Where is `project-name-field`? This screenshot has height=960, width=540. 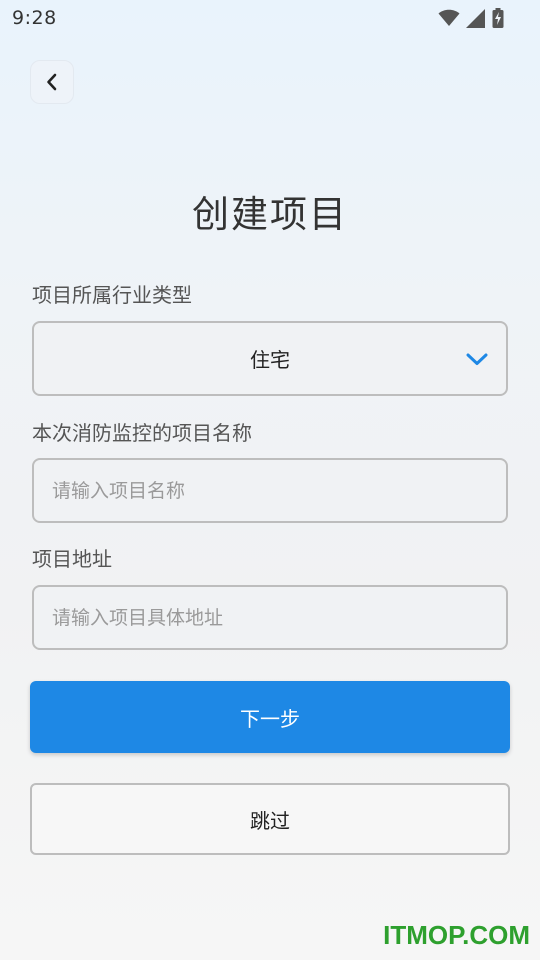
project-name-field is located at coordinates (270, 490).